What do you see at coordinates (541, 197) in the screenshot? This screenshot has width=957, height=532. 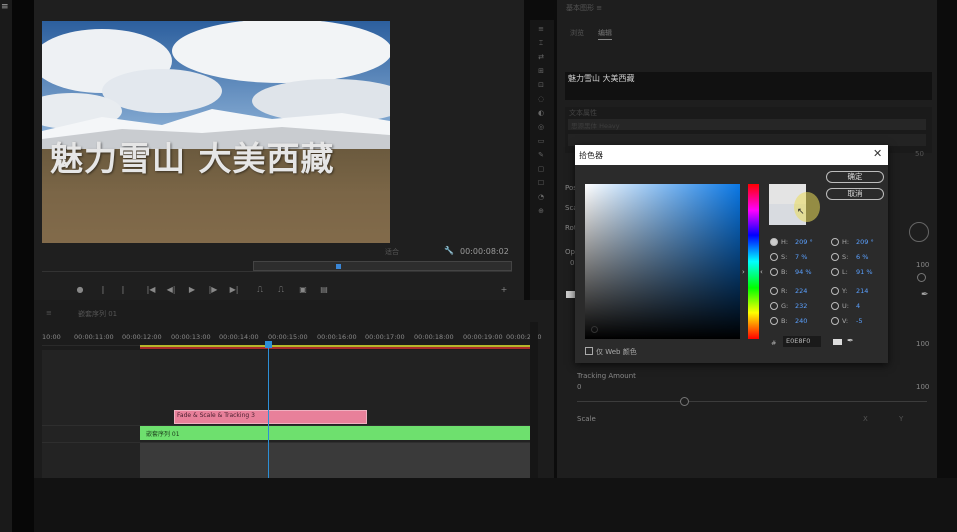 I see `tool-icon: ◔` at bounding box center [541, 197].